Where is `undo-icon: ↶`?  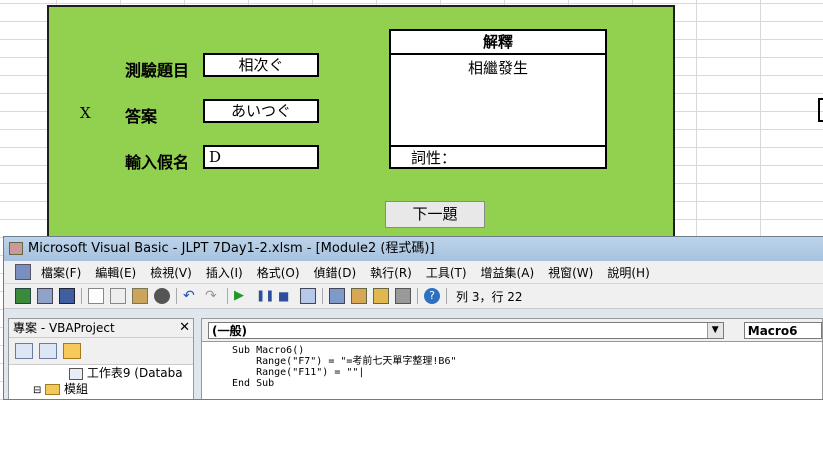 undo-icon: ↶ is located at coordinates (191, 296).